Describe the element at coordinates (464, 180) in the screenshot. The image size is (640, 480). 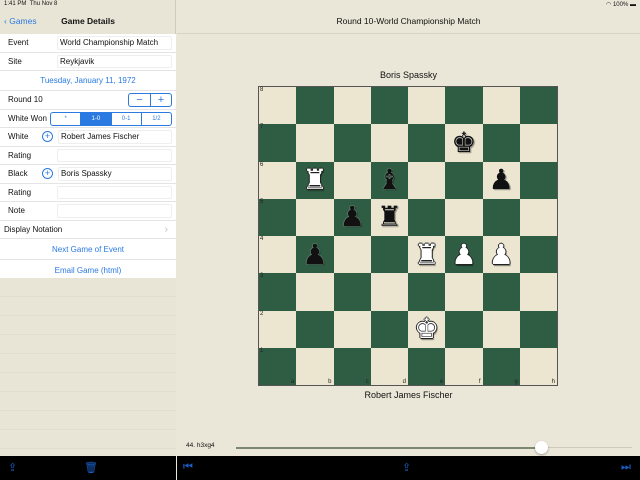
I see `square-f6` at that location.